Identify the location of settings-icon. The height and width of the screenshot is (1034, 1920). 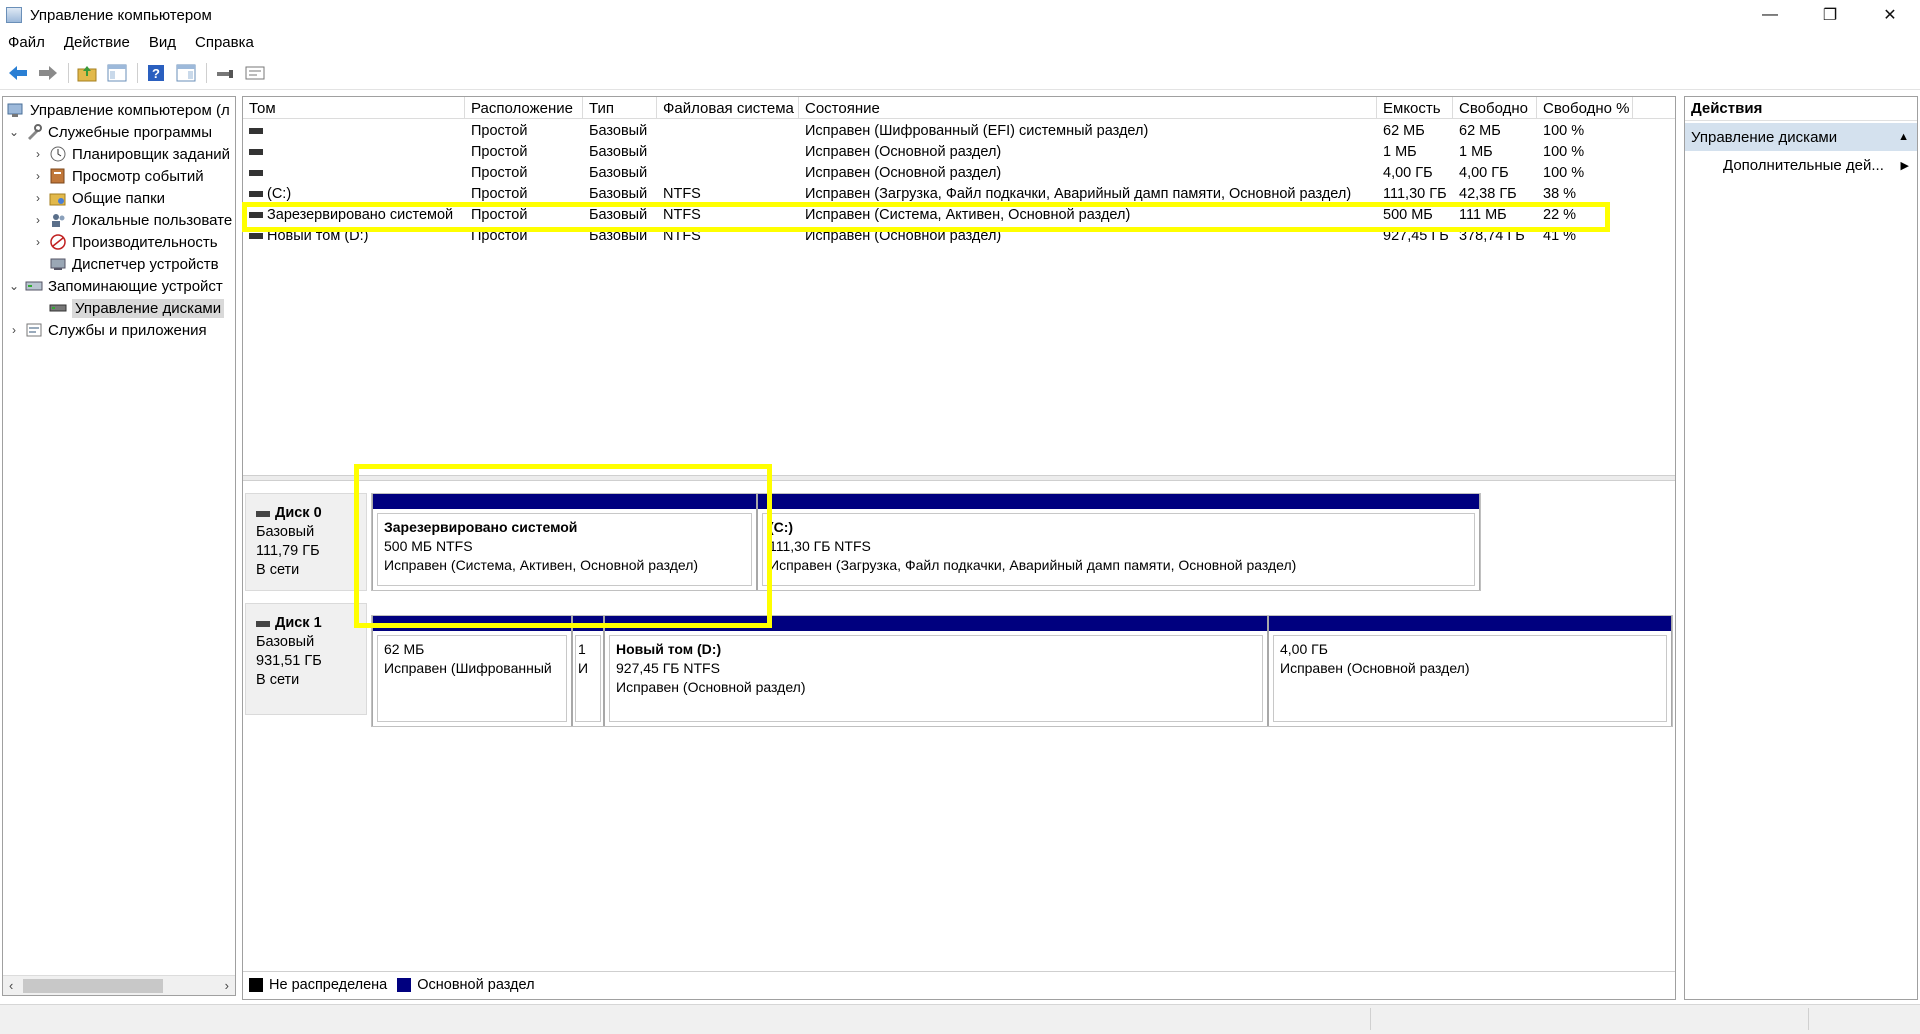
(255, 73).